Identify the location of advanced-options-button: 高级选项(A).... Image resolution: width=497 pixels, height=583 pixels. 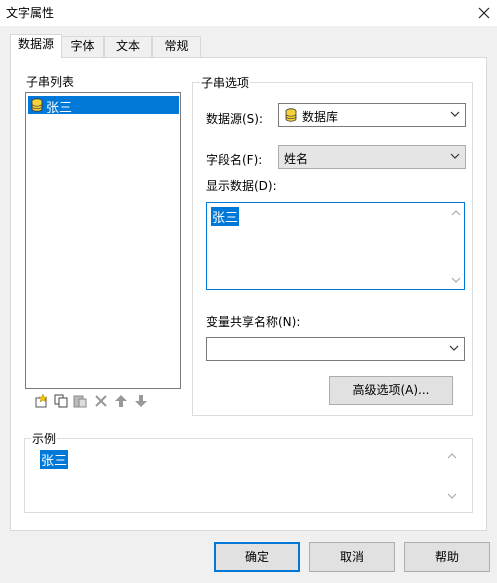
(391, 390).